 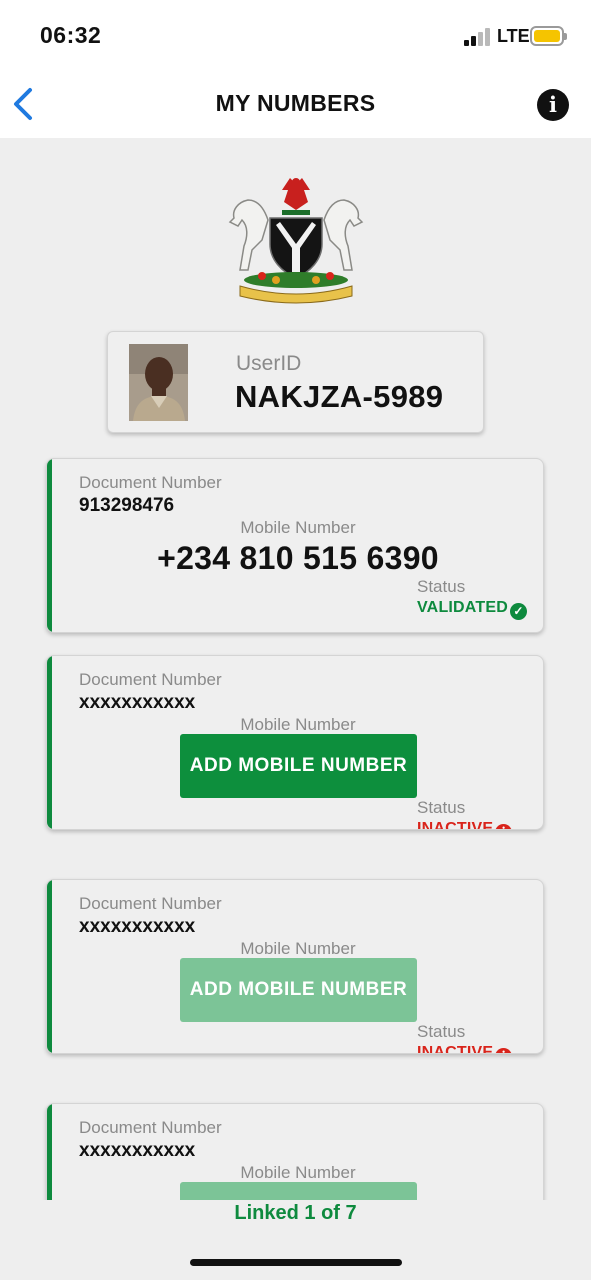 What do you see at coordinates (296, 241) in the screenshot?
I see `coat-of-arms-logo` at bounding box center [296, 241].